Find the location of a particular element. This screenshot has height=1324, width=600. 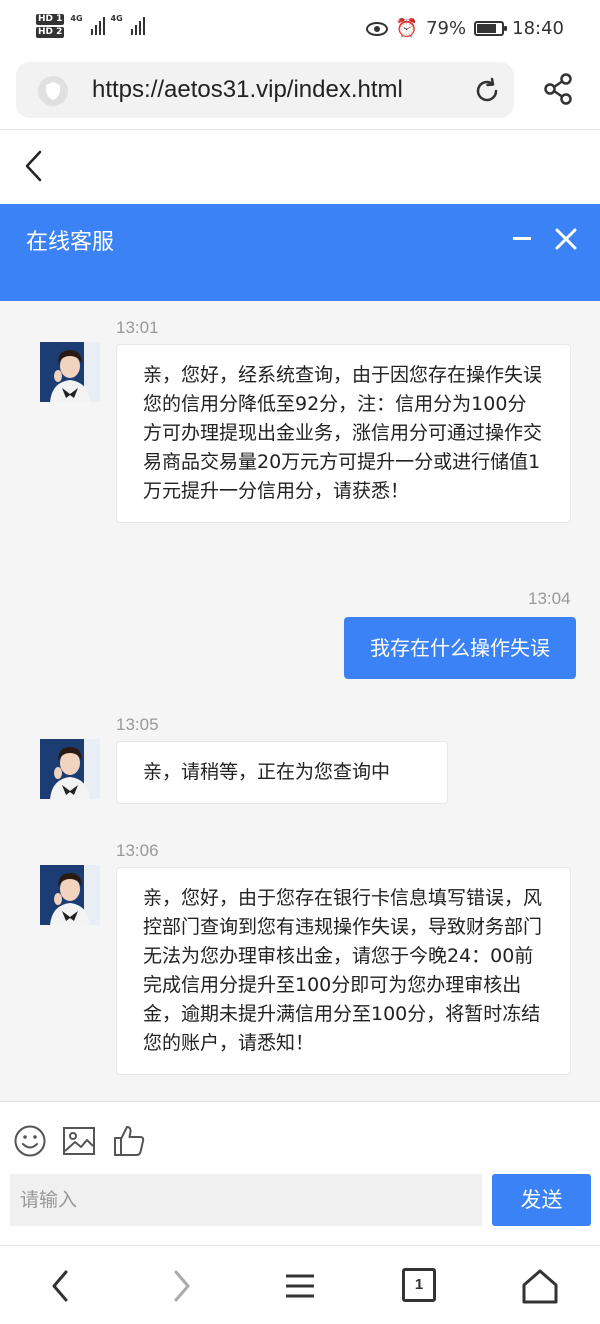

message-time: 13:04 is located at coordinates (549, 598).